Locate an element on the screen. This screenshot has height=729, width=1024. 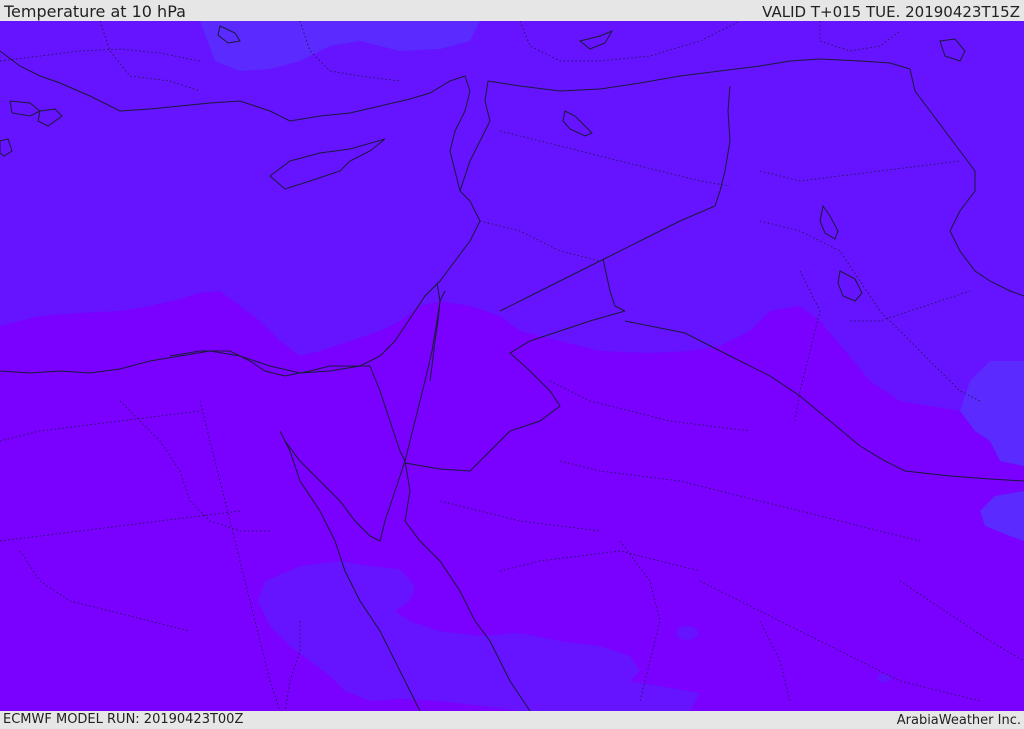
valid-time-label: VALID T+015 TUE. 20190423T15Z is located at coordinates (891, 12).